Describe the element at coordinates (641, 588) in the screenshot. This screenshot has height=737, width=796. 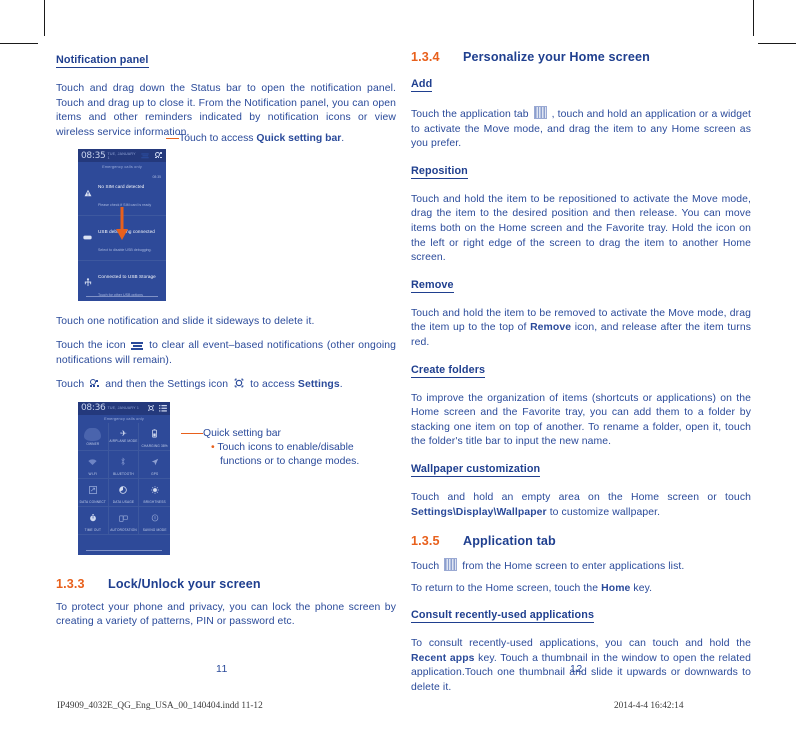
I see `apptab-line2-post: key.` at that location.